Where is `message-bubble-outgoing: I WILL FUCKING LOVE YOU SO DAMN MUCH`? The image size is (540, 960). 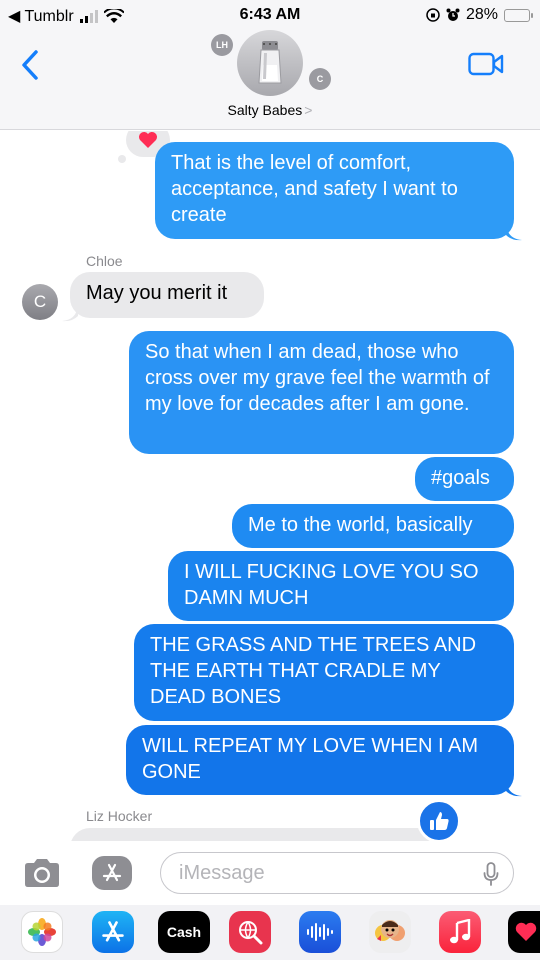
message-bubble-outgoing: I WILL FUCKING LOVE YOU SO DAMN MUCH is located at coordinates (341, 586).